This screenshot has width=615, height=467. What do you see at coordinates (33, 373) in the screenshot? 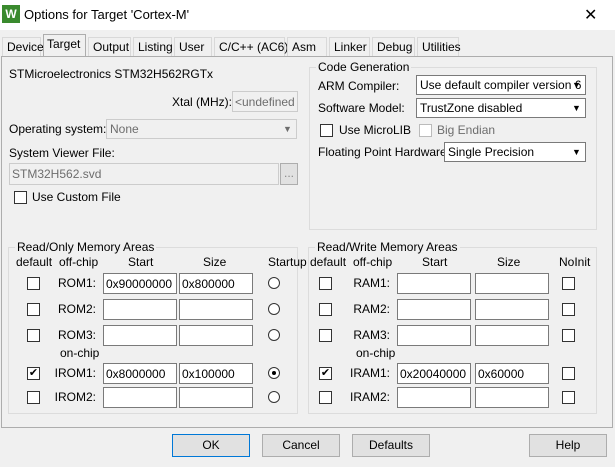
I see `rom-row-default-checkbox: ✔` at bounding box center [33, 373].